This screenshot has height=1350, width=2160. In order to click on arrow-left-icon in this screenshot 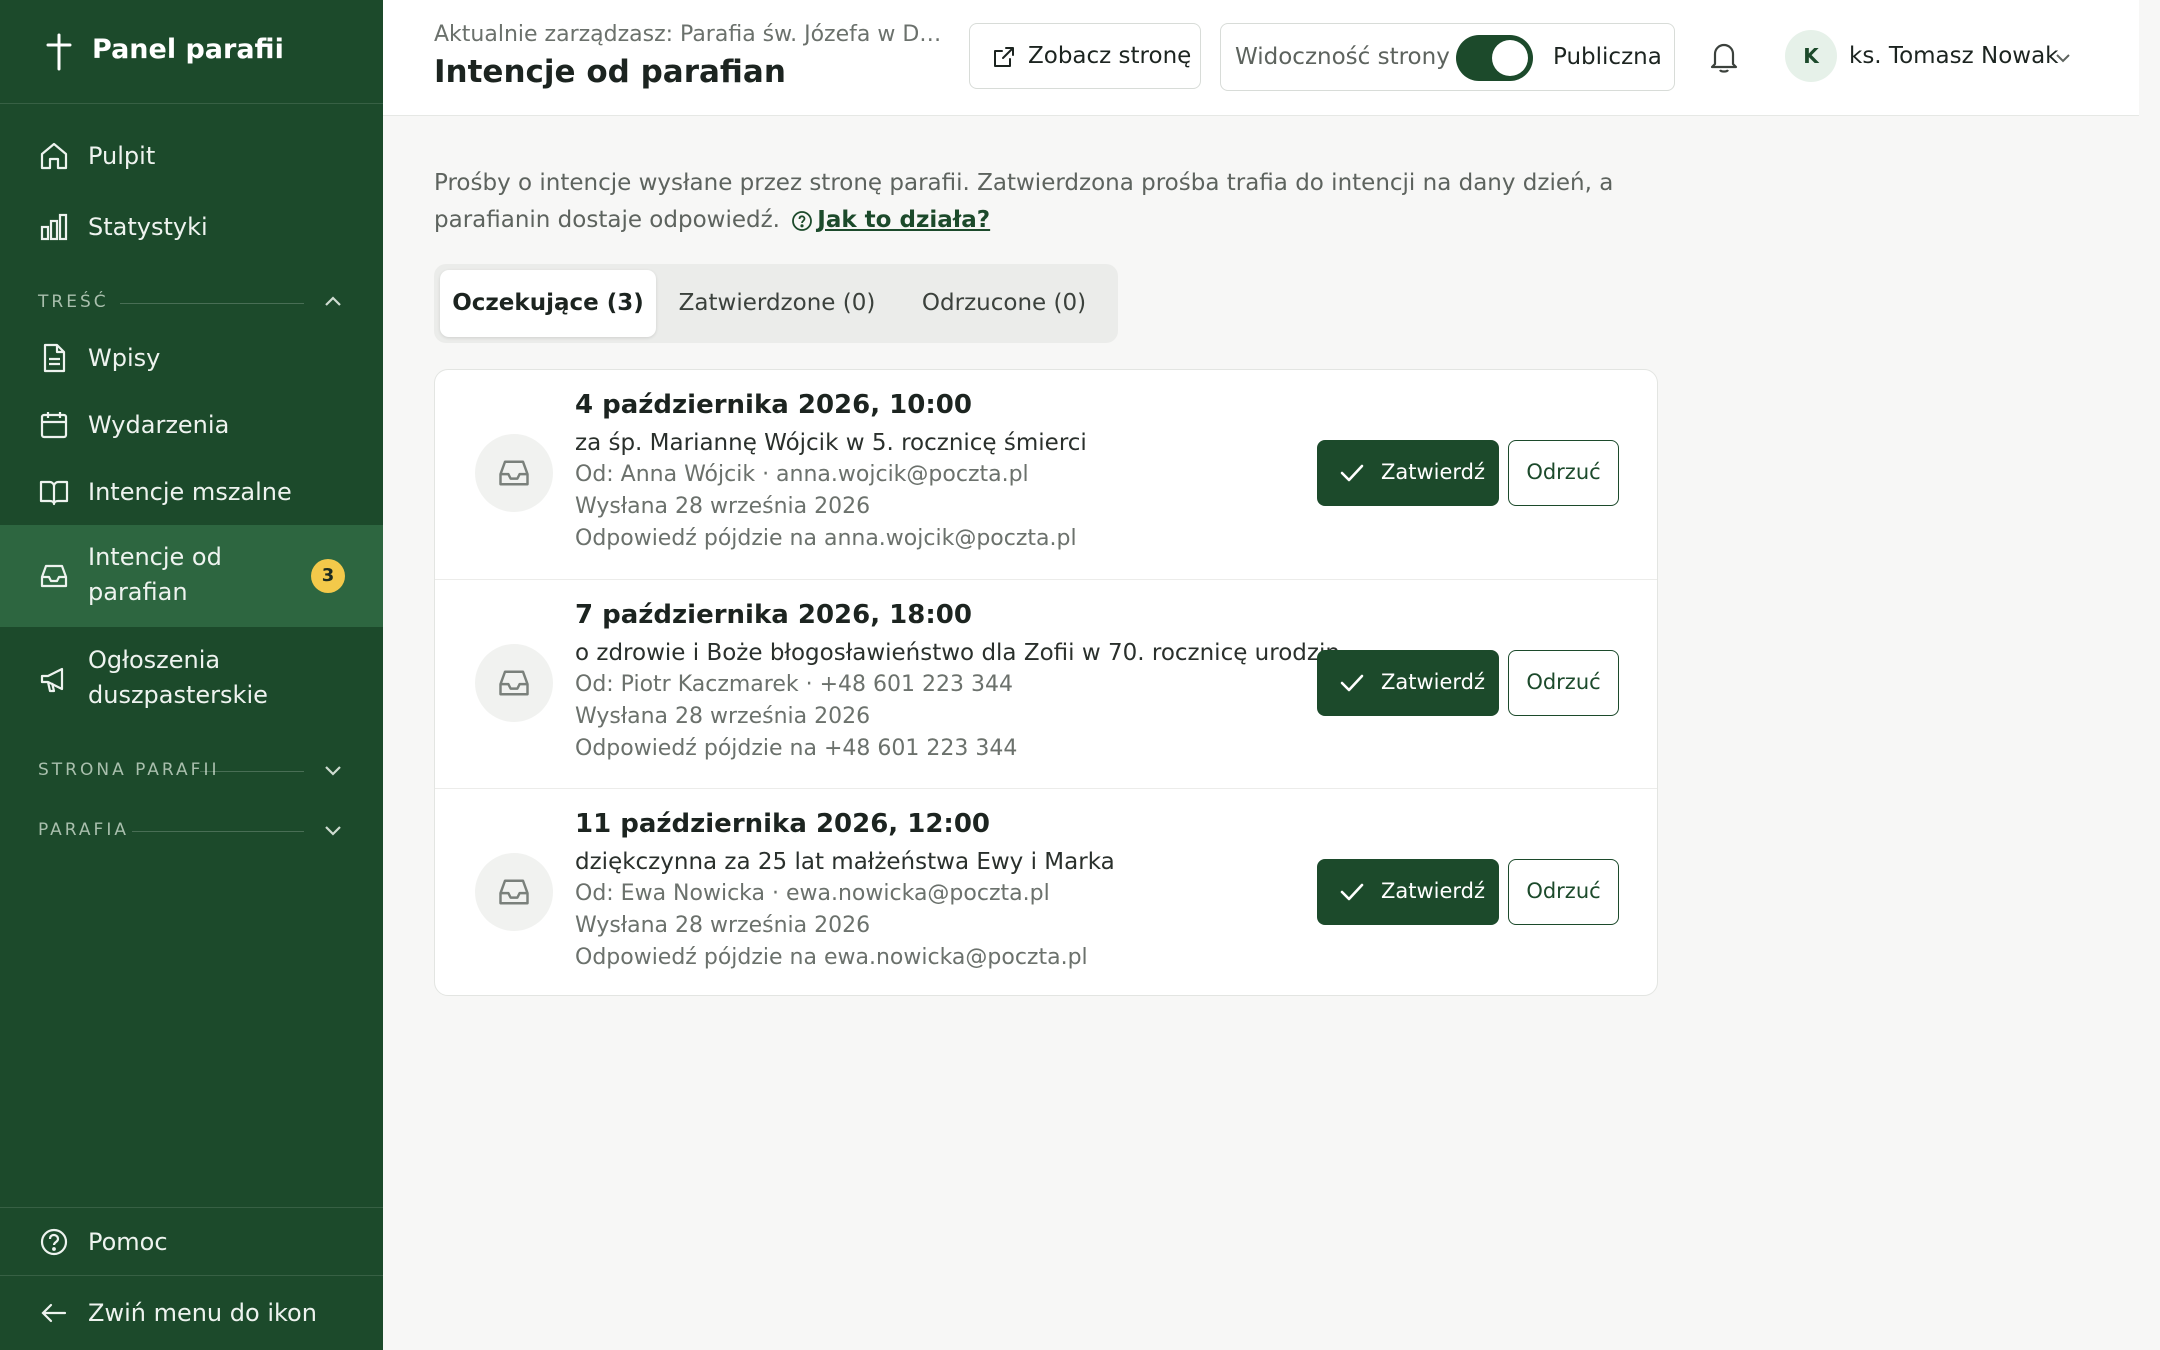, I will do `click(54, 1313)`.